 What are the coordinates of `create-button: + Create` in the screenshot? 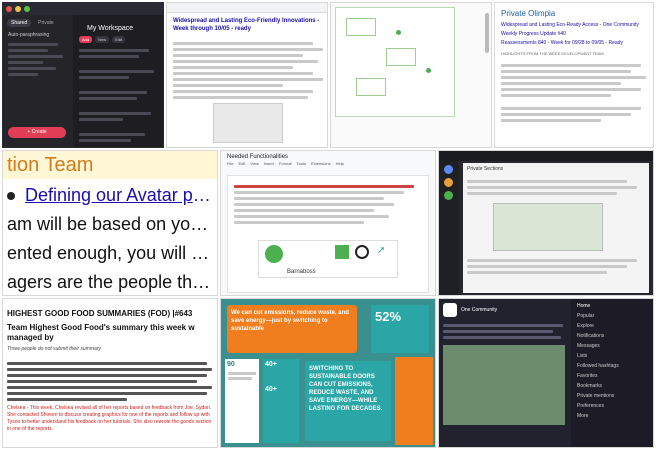 It's located at (37, 132).